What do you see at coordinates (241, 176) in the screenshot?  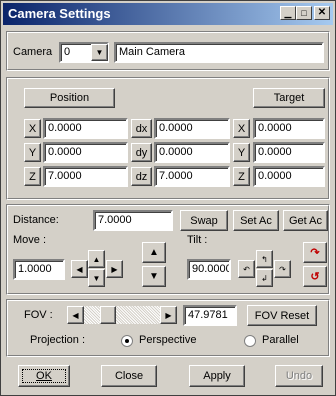 I see `target-z-button: Z` at bounding box center [241, 176].